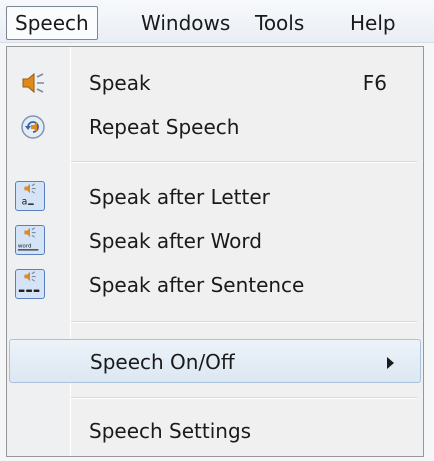  I want to click on menu-tools: Tools, so click(279, 23).